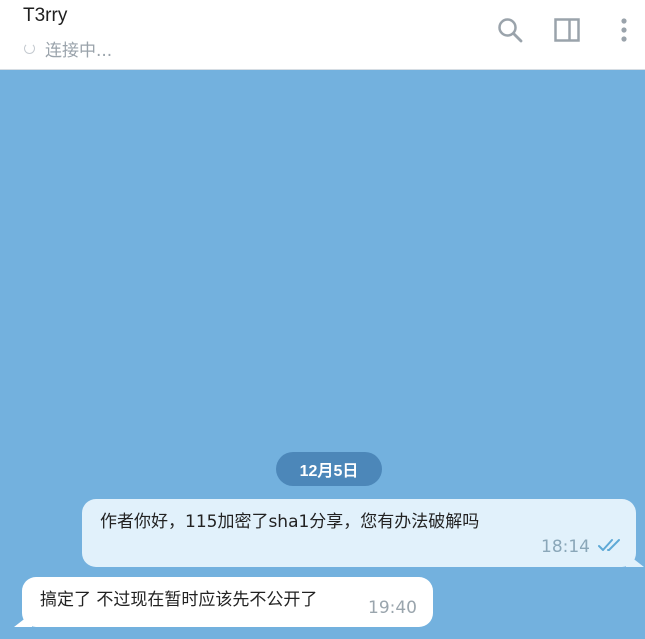 This screenshot has height=639, width=645. Describe the element at coordinates (29, 48) in the screenshot. I see `loading-spinner-icon` at that location.